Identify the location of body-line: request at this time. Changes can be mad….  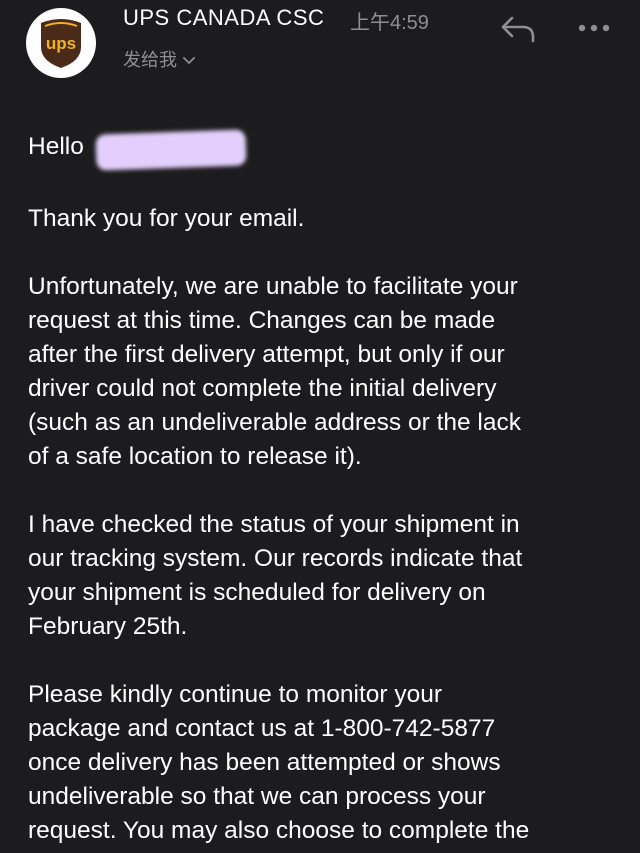
(262, 320).